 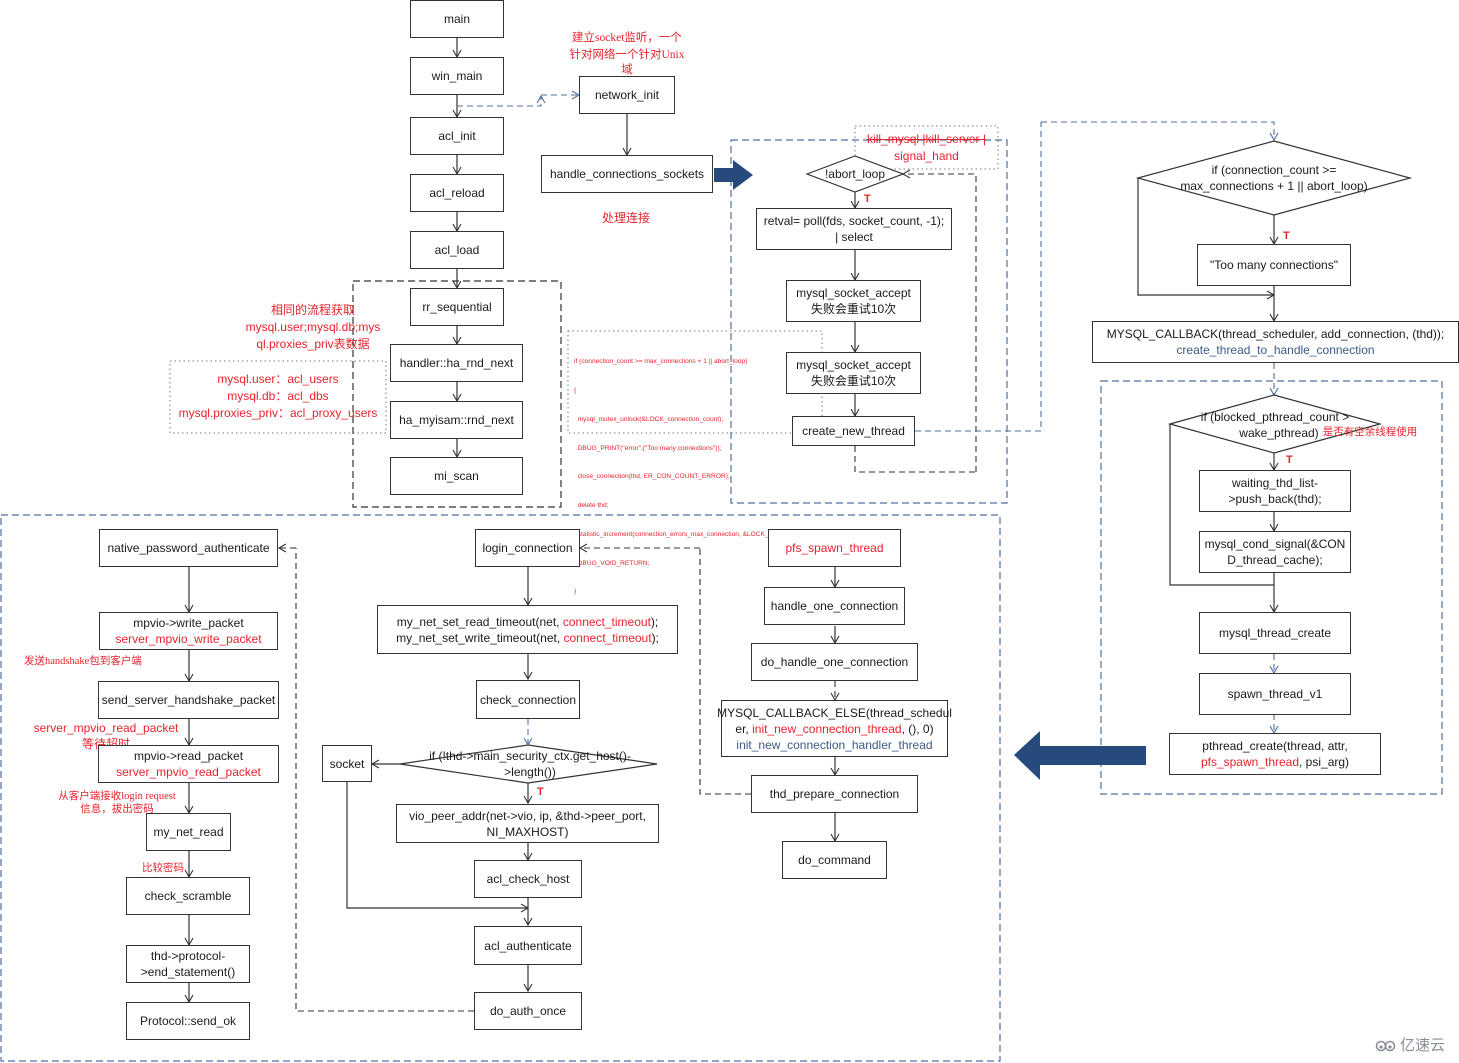 What do you see at coordinates (1275, 544) in the screenshot?
I see `node-label: mysql_cond_signal(&CON` at bounding box center [1275, 544].